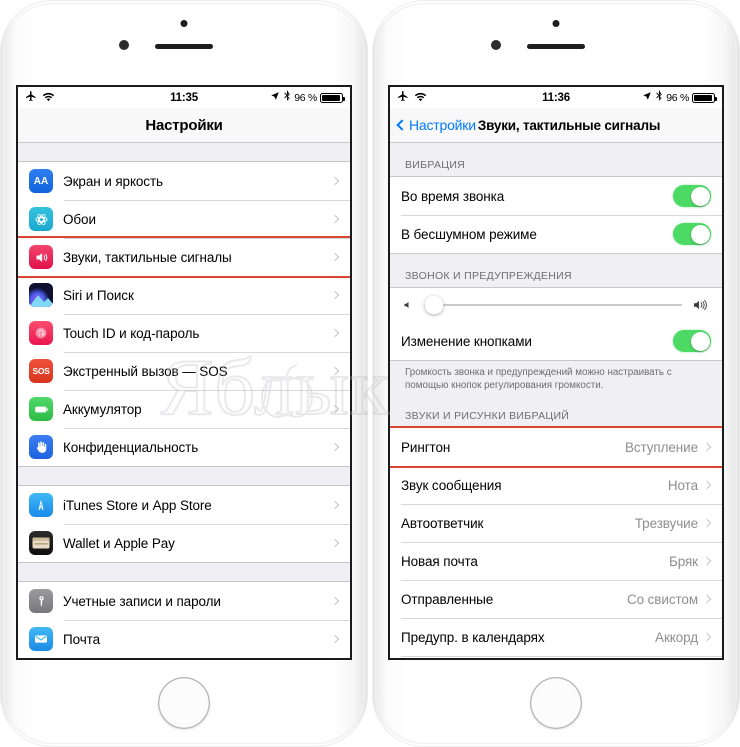  What do you see at coordinates (692, 234) in the screenshot?
I see `toggle-vibrate-on-silent` at bounding box center [692, 234].